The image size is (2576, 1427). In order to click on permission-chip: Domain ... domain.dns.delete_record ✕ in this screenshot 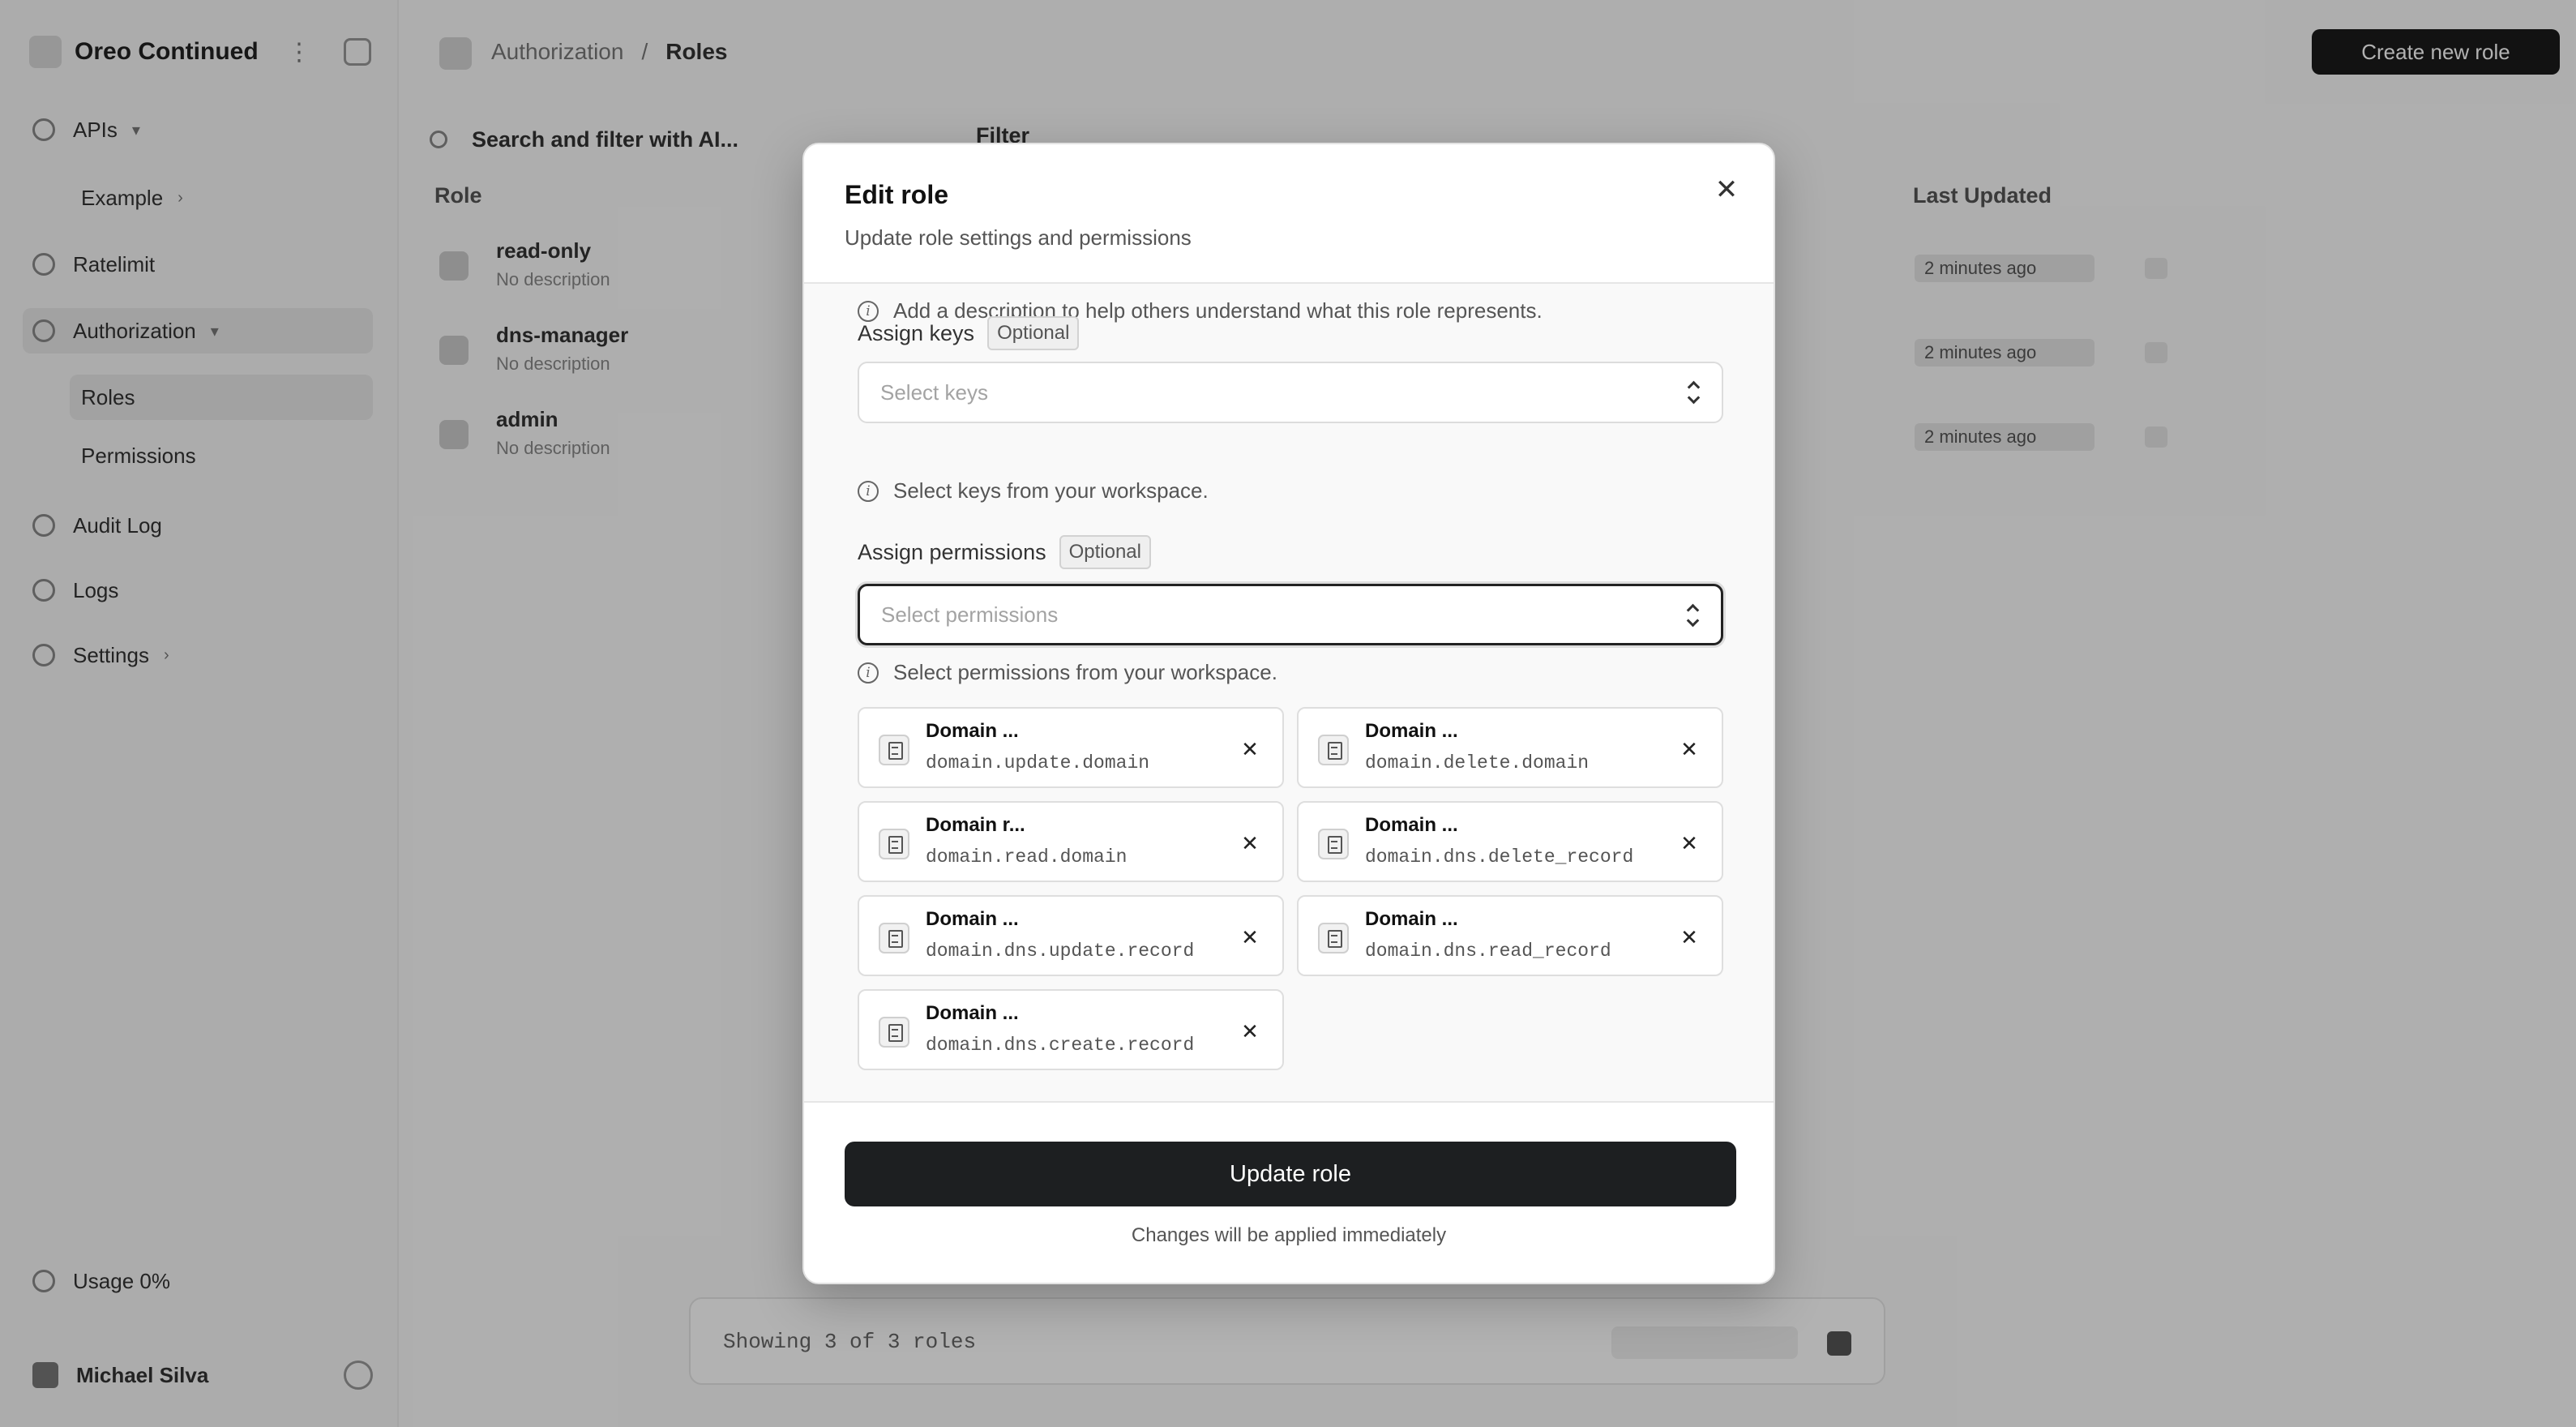, I will do `click(1510, 841)`.